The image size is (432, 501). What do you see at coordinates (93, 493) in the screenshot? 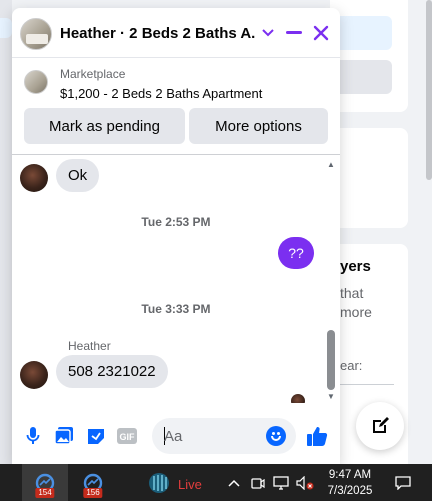
I see `notification-badge: 156` at bounding box center [93, 493].